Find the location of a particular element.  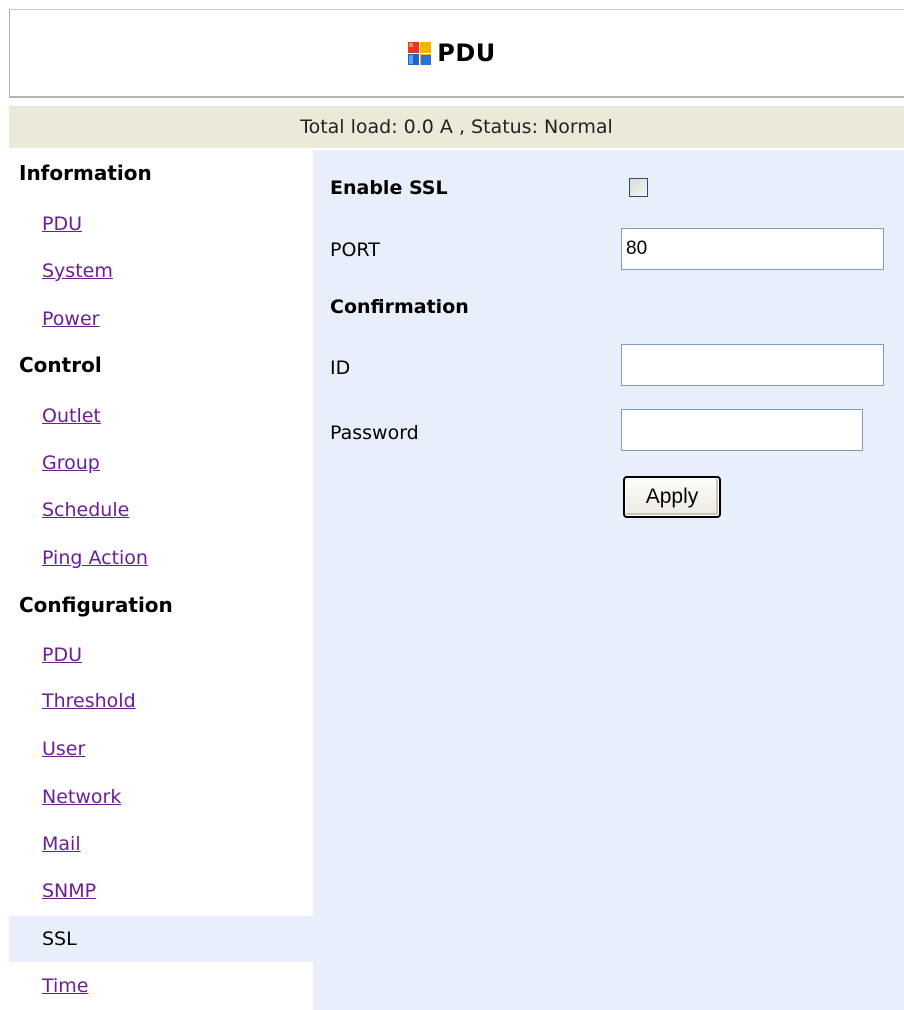

sidebar-item-snmp: SNMP is located at coordinates (69, 891).